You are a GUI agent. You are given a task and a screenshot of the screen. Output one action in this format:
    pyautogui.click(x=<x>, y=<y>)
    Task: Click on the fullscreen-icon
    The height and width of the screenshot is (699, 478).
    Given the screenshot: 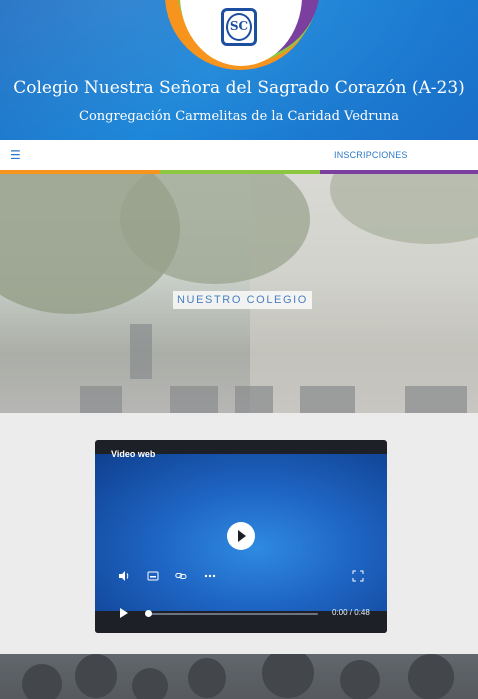 What is the action you would take?
    pyautogui.click(x=358, y=576)
    